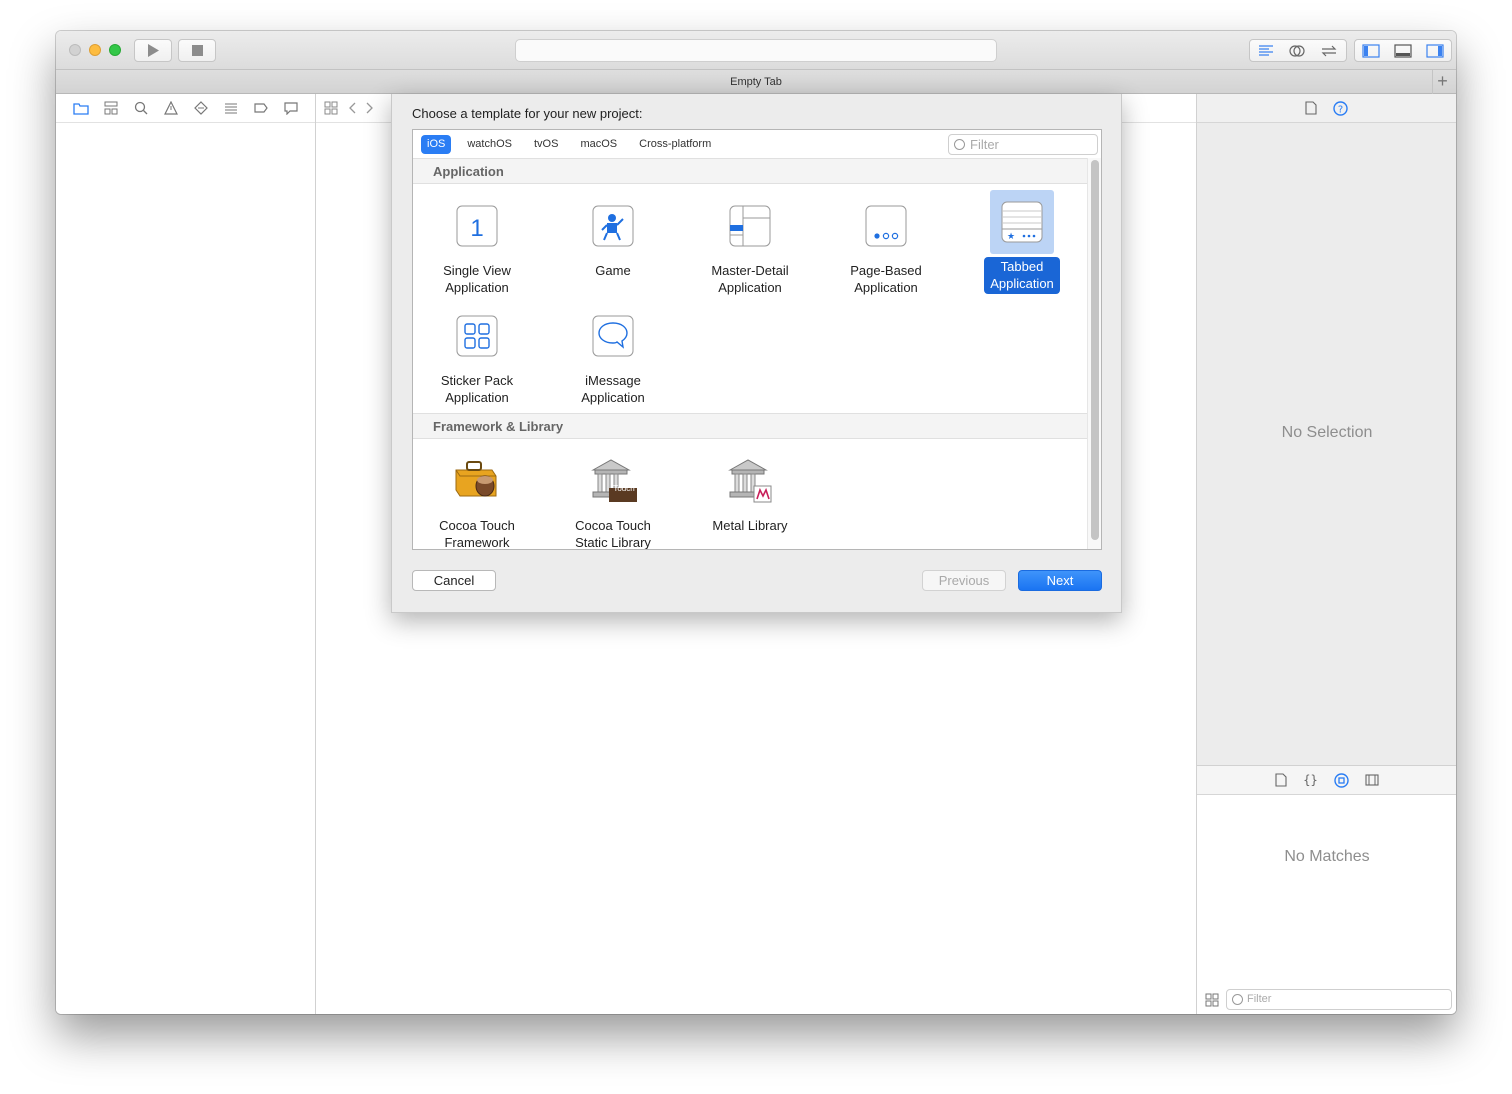 The image size is (1512, 1094). Describe the element at coordinates (201, 108) in the screenshot. I see `test-icon` at that location.